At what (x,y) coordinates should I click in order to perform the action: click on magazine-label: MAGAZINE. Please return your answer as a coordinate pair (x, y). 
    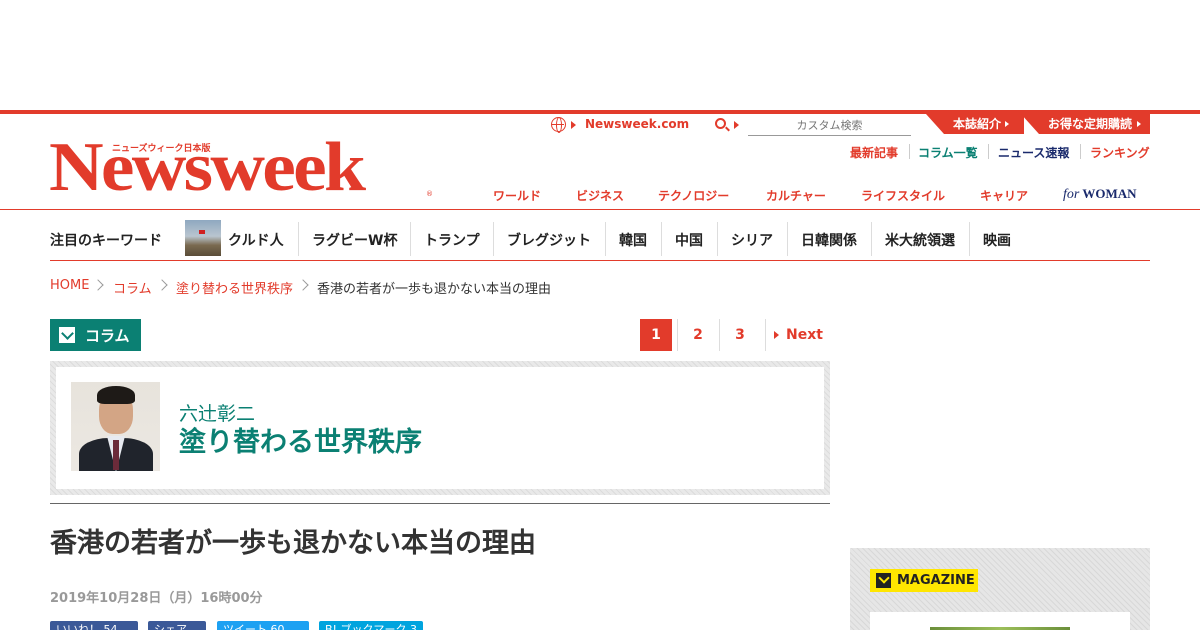
    Looking at the image, I should click on (924, 580).